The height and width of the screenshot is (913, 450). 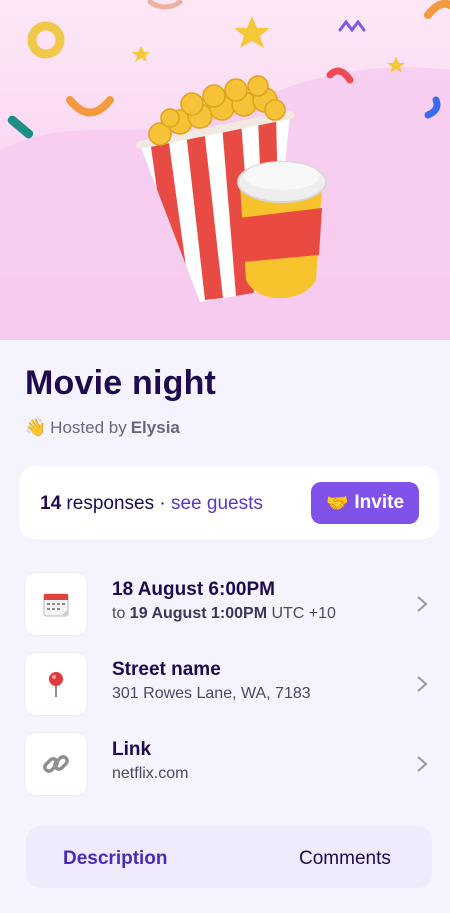 What do you see at coordinates (217, 503) in the screenshot?
I see `see-guests-link: see guests` at bounding box center [217, 503].